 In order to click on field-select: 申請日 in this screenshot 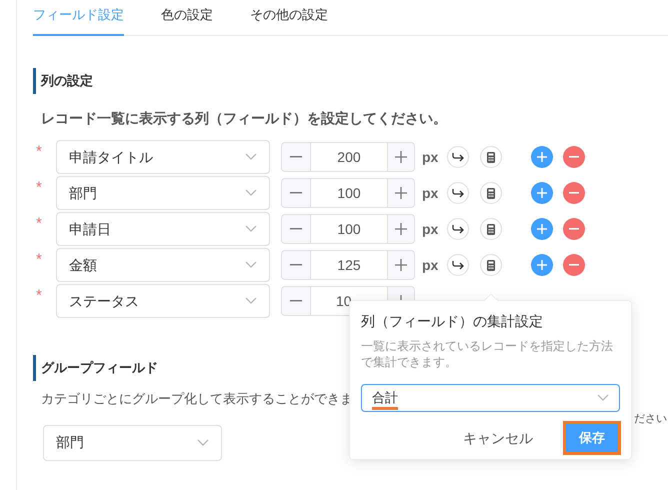, I will do `click(163, 229)`.